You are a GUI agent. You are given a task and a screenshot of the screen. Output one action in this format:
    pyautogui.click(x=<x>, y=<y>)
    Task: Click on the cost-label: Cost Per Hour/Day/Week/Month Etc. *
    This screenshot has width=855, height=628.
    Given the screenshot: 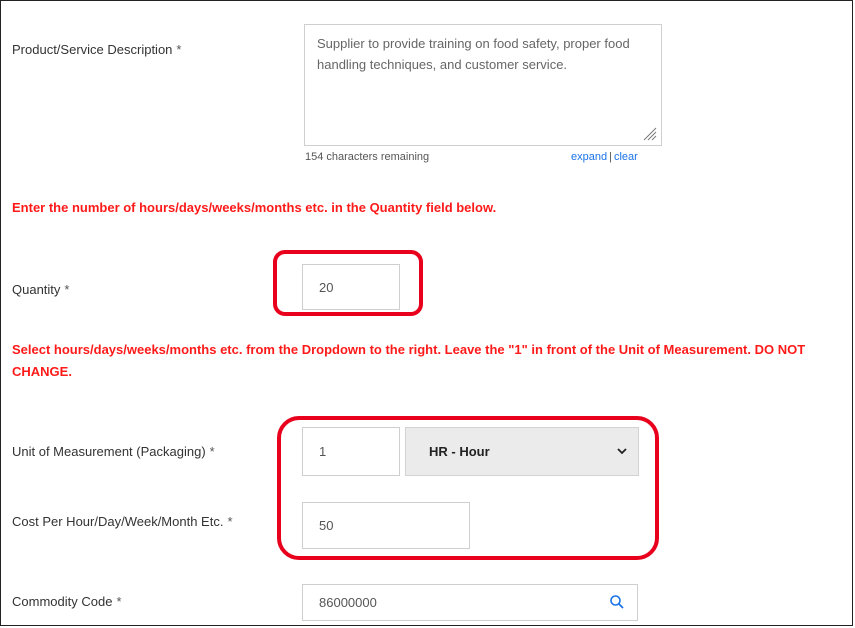 What is the action you would take?
    pyautogui.click(x=122, y=521)
    